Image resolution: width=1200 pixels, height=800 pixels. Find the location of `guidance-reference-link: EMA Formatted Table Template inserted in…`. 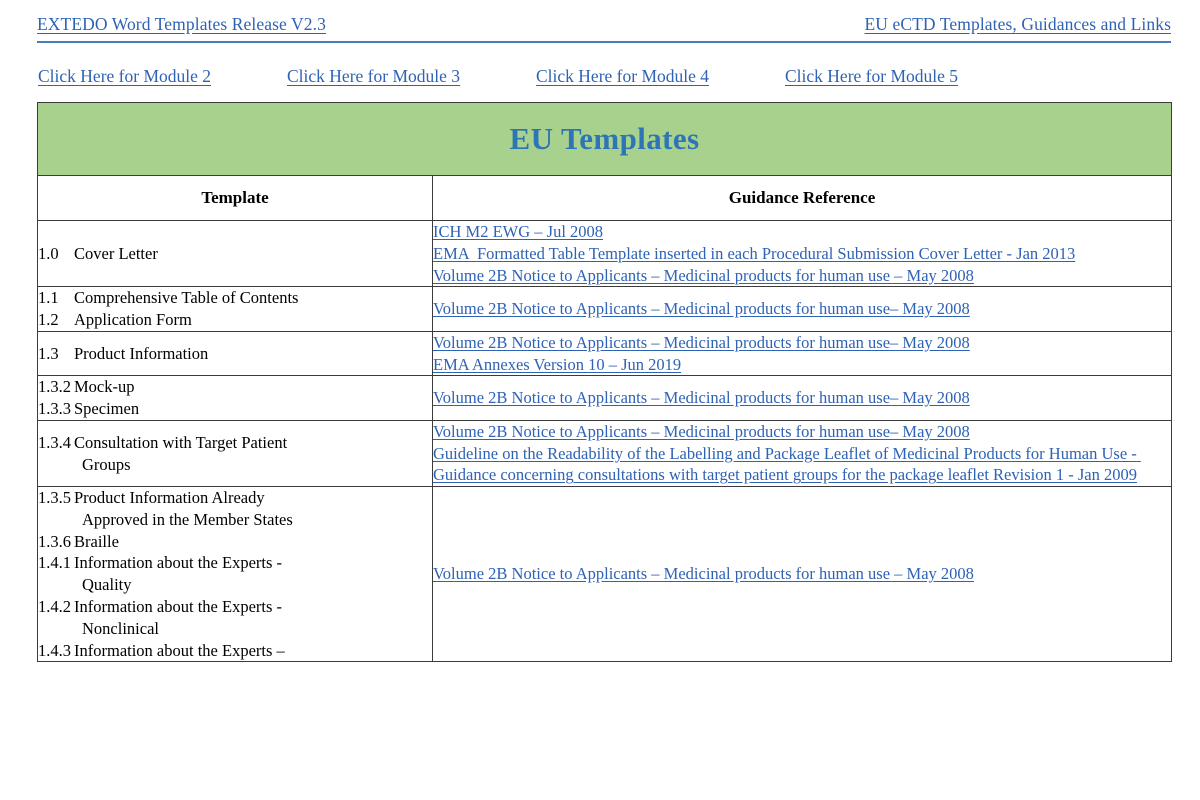

guidance-reference-link: EMA Formatted Table Template inserted in… is located at coordinates (802, 254).